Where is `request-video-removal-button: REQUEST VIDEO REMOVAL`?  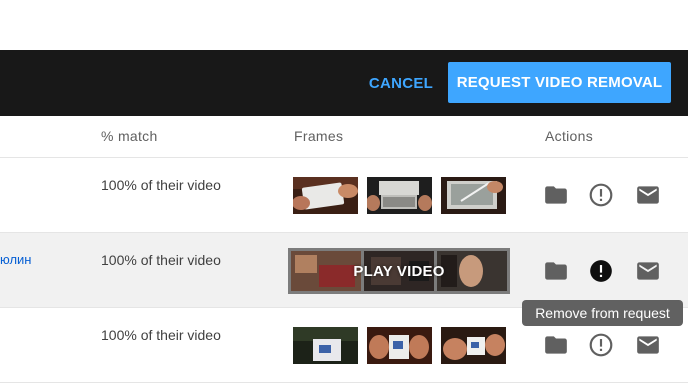 request-video-removal-button: REQUEST VIDEO REMOVAL is located at coordinates (559, 82).